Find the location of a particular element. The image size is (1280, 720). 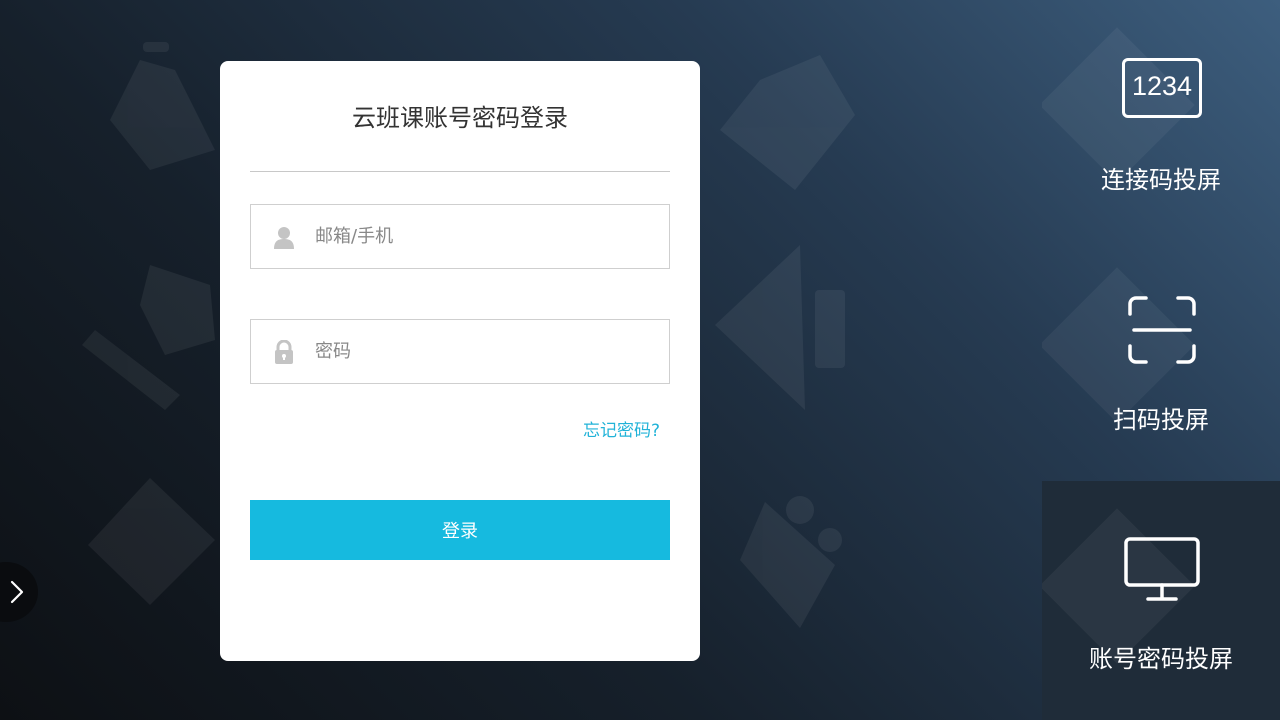

chevron-right-icon is located at coordinates (17, 592).